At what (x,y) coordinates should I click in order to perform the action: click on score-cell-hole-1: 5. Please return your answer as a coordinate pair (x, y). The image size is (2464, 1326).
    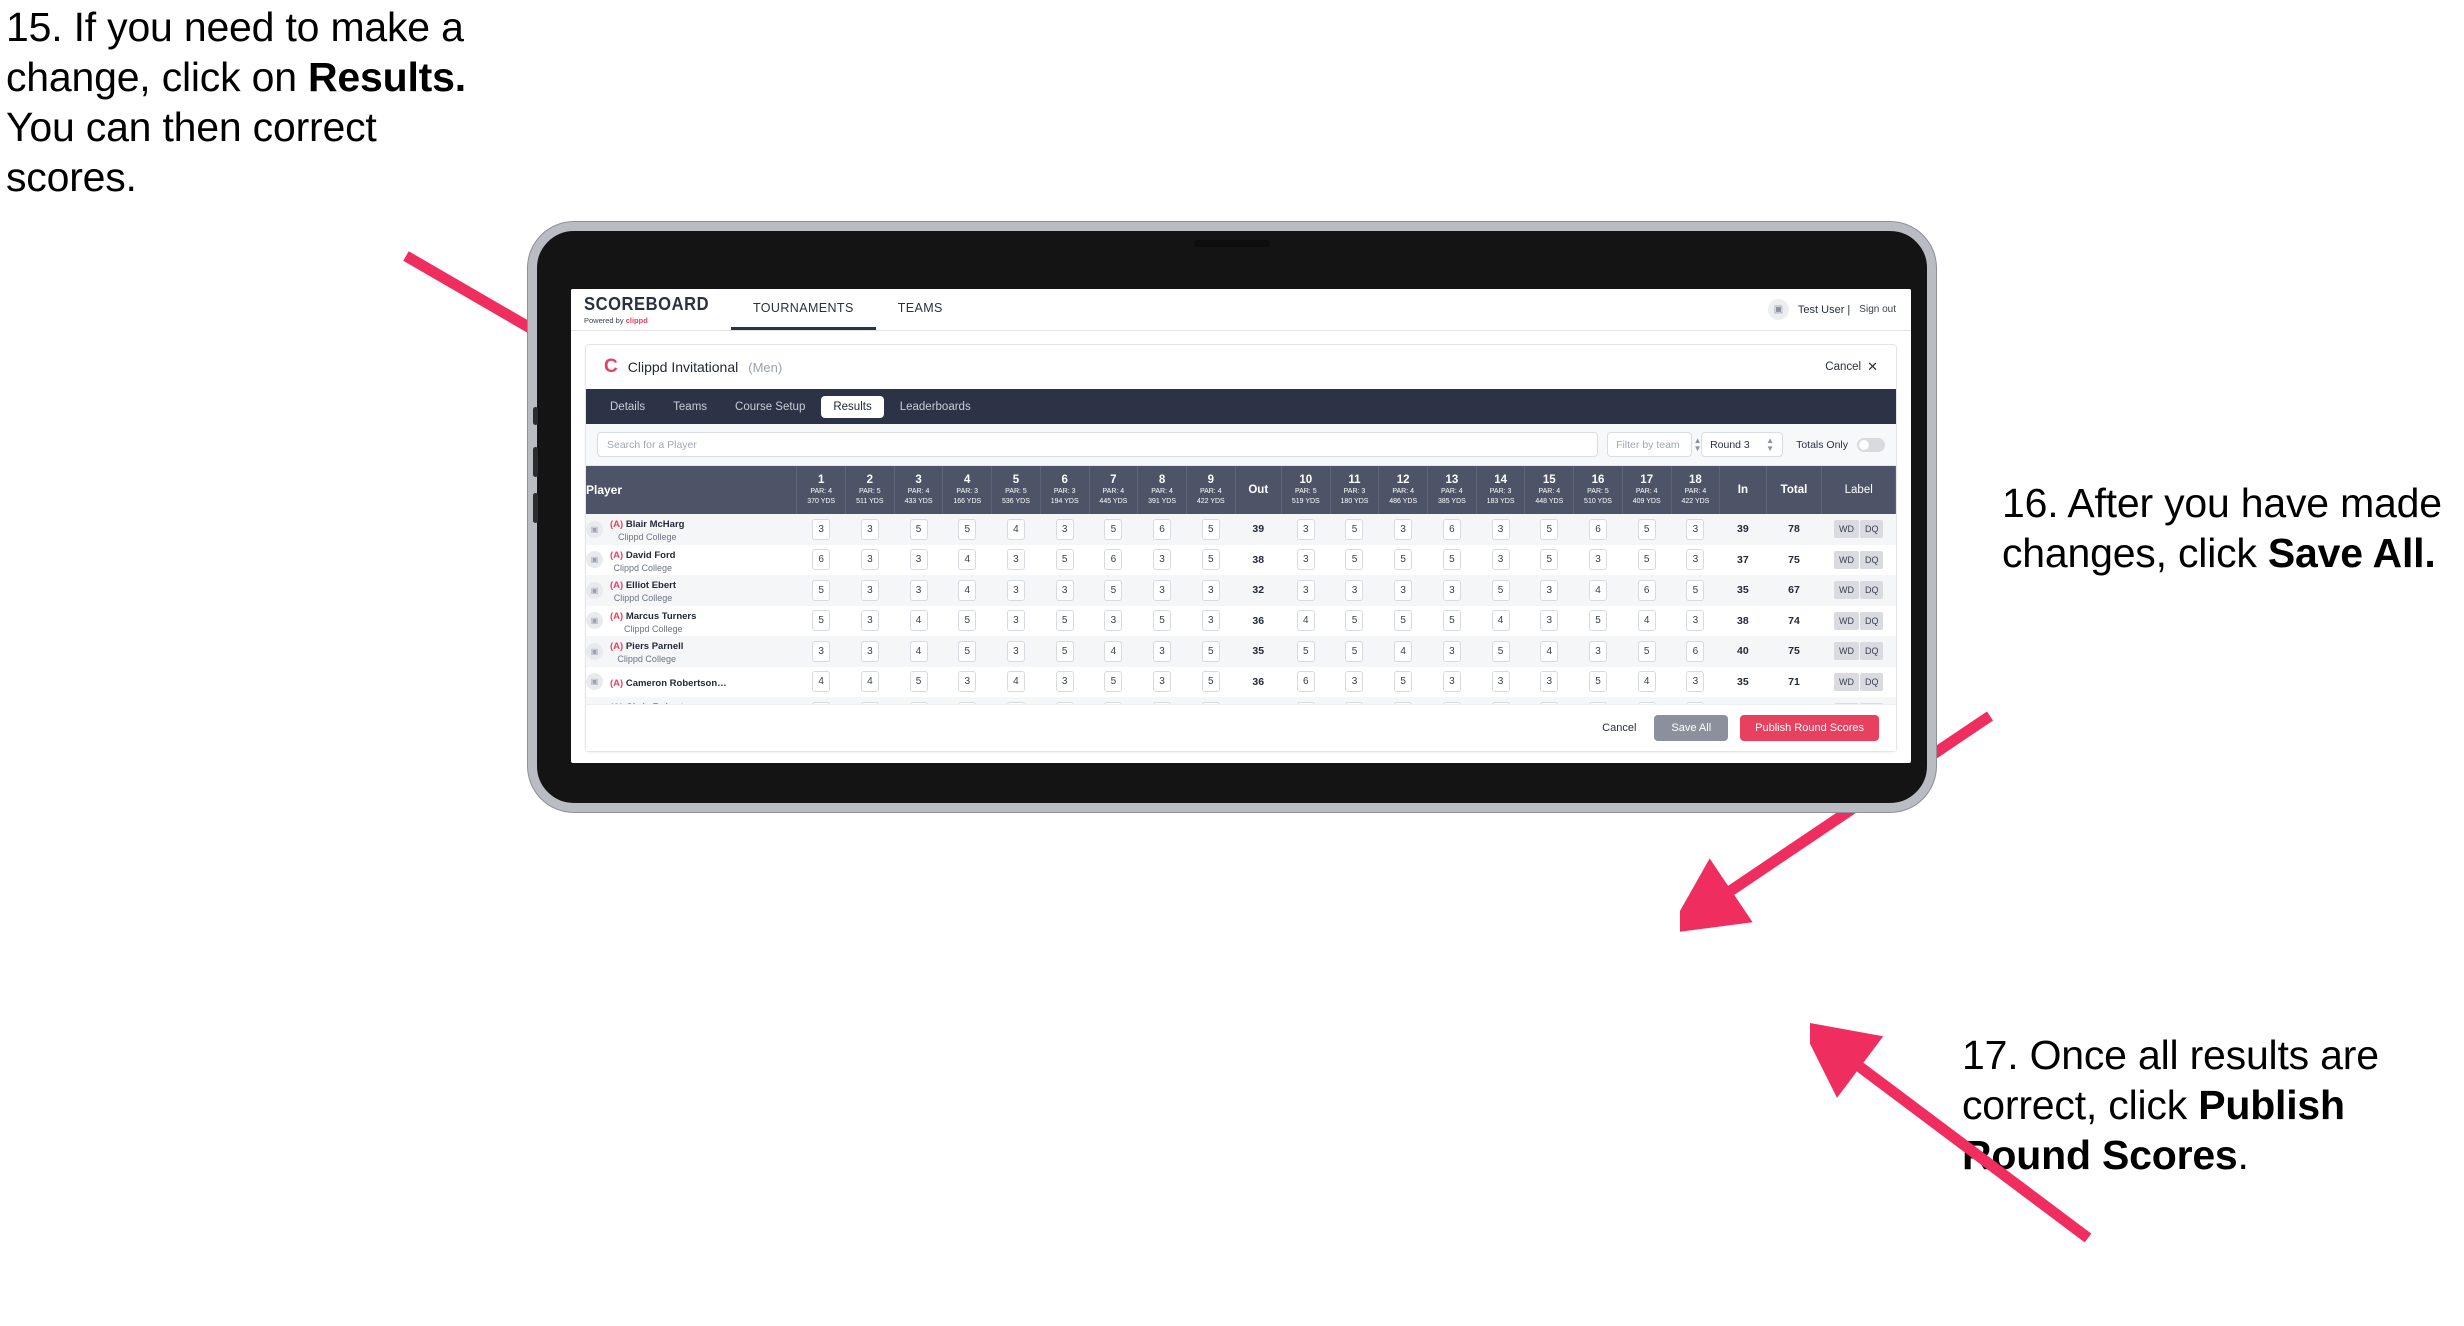
    Looking at the image, I should click on (821, 621).